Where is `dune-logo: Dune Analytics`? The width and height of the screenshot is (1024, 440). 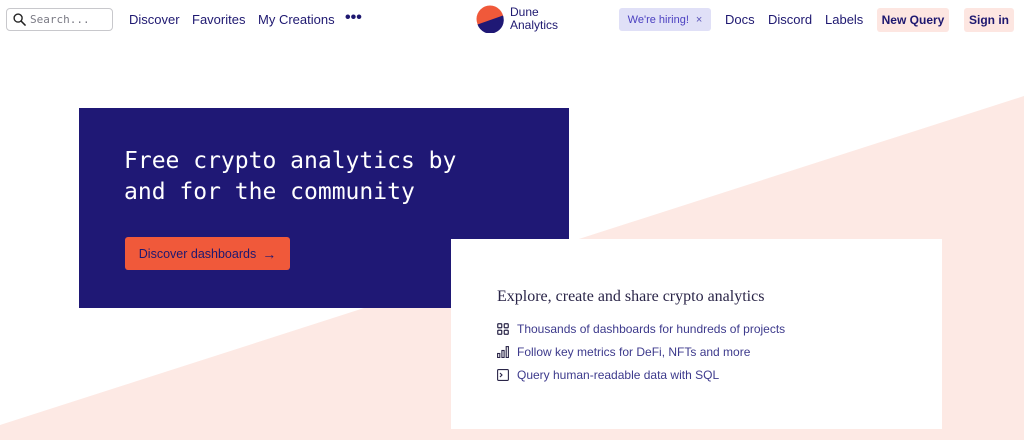 dune-logo: Dune Analytics is located at coordinates (517, 19).